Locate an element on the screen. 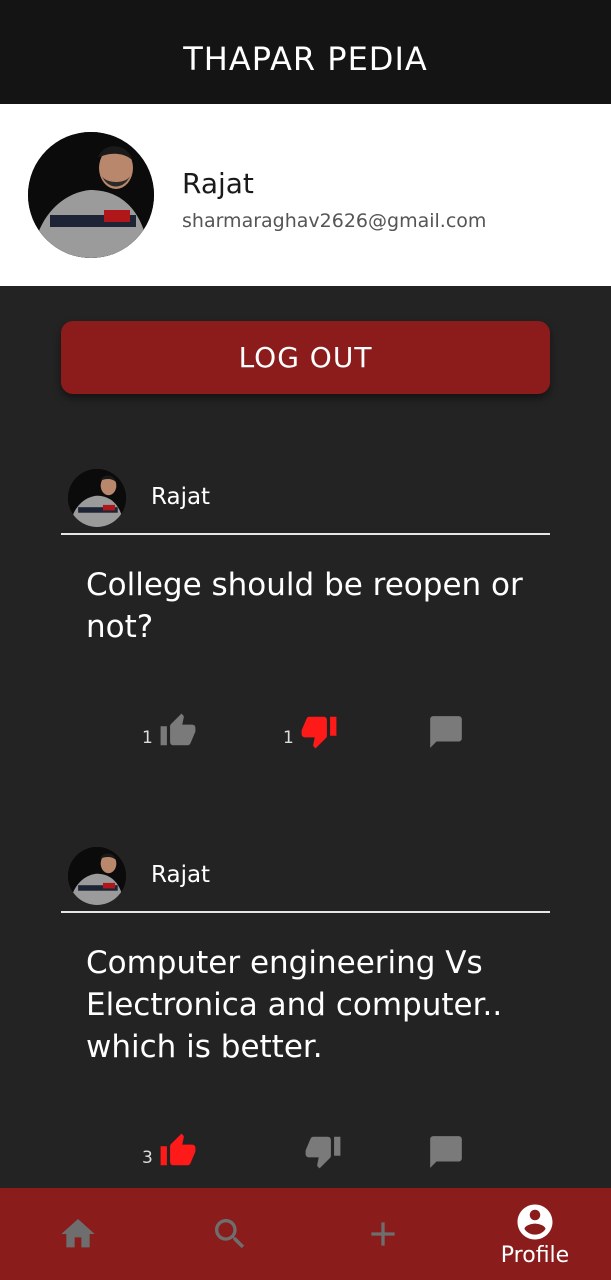 The height and width of the screenshot is (1280, 611). add-icon is located at coordinates (383, 1234).